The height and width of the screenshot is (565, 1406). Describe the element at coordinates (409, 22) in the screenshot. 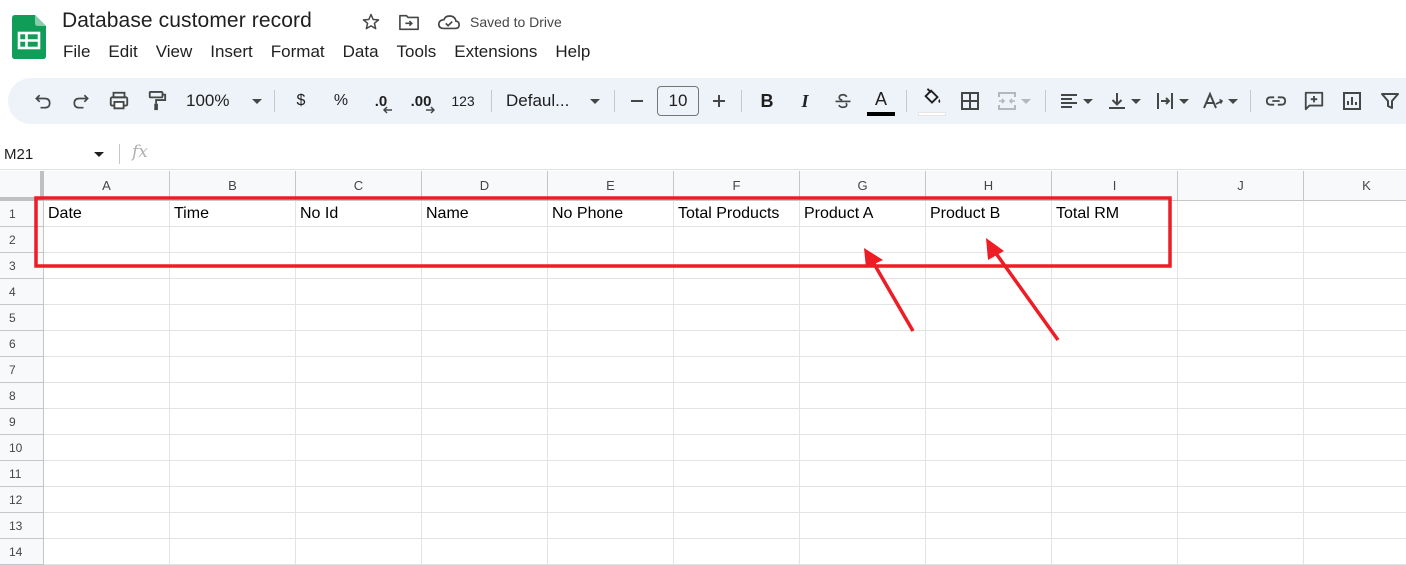

I see `move-folder-icon` at that location.